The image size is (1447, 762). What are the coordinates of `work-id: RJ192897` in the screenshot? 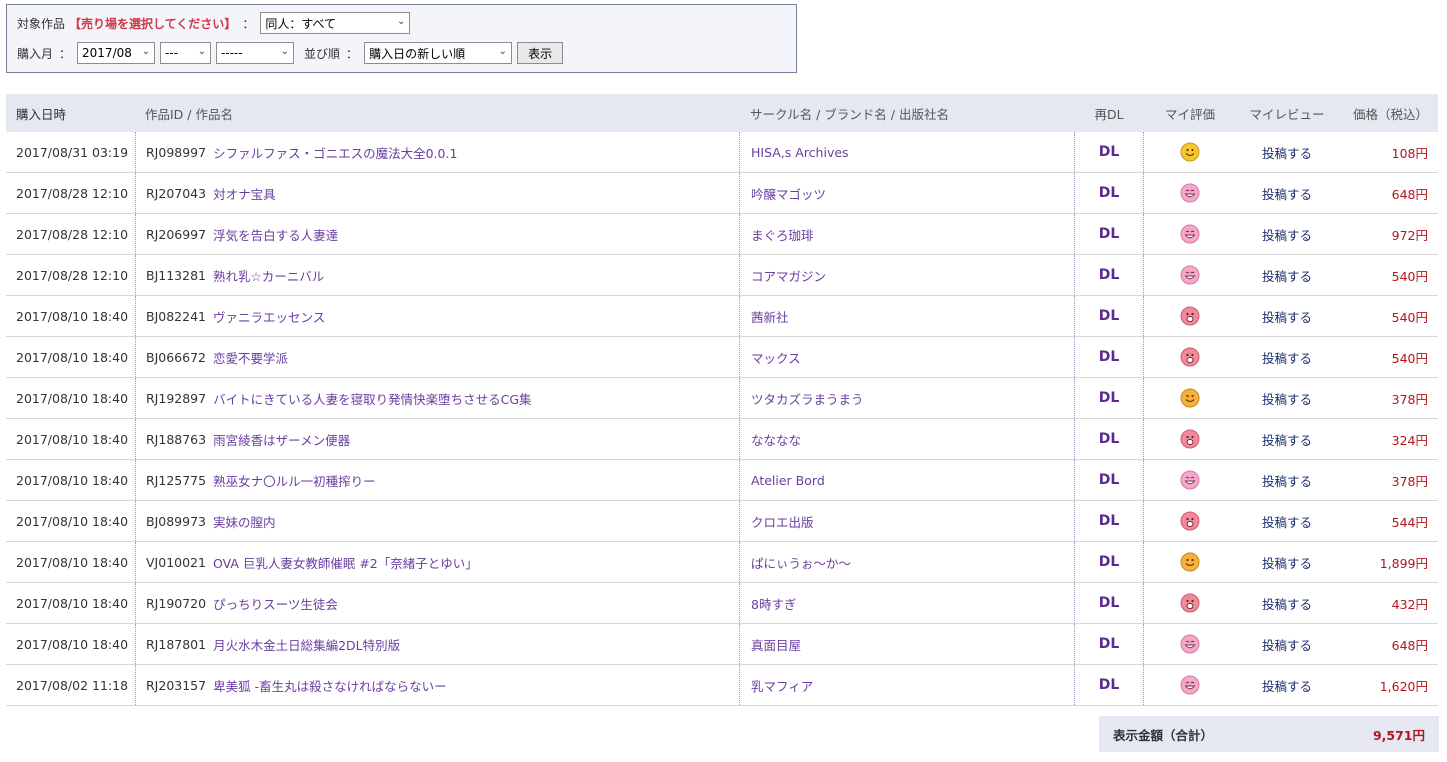 It's located at (176, 398).